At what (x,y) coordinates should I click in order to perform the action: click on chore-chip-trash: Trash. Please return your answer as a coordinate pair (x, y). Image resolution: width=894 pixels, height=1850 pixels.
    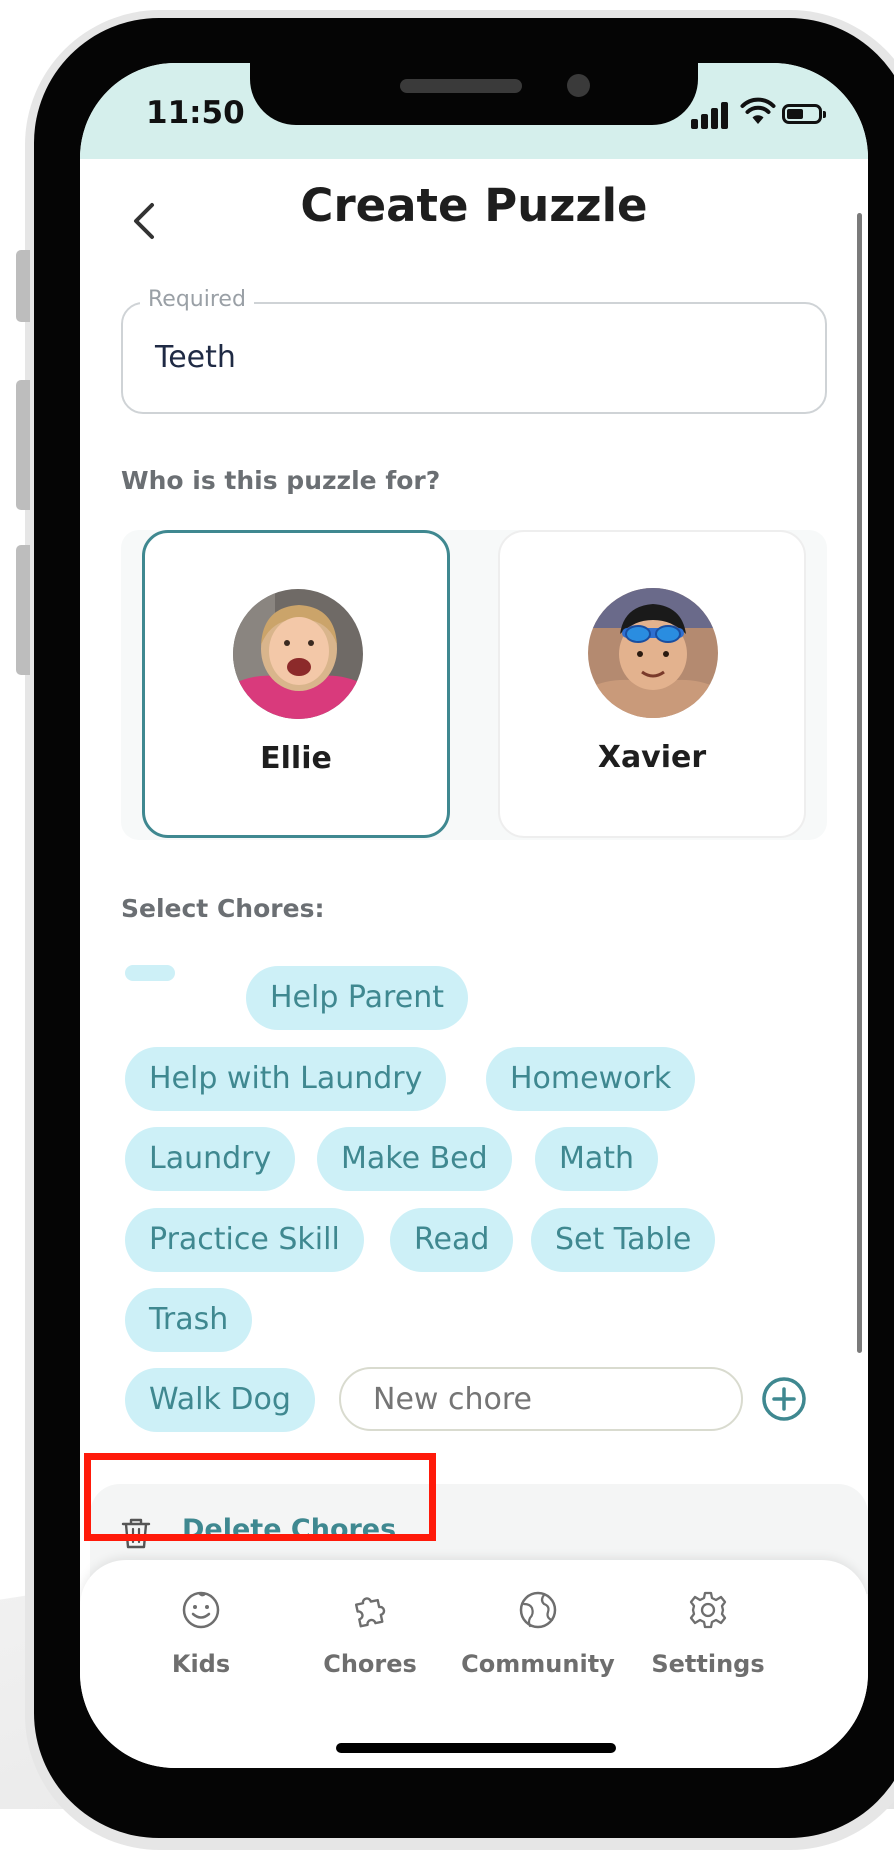
    Looking at the image, I should click on (189, 1320).